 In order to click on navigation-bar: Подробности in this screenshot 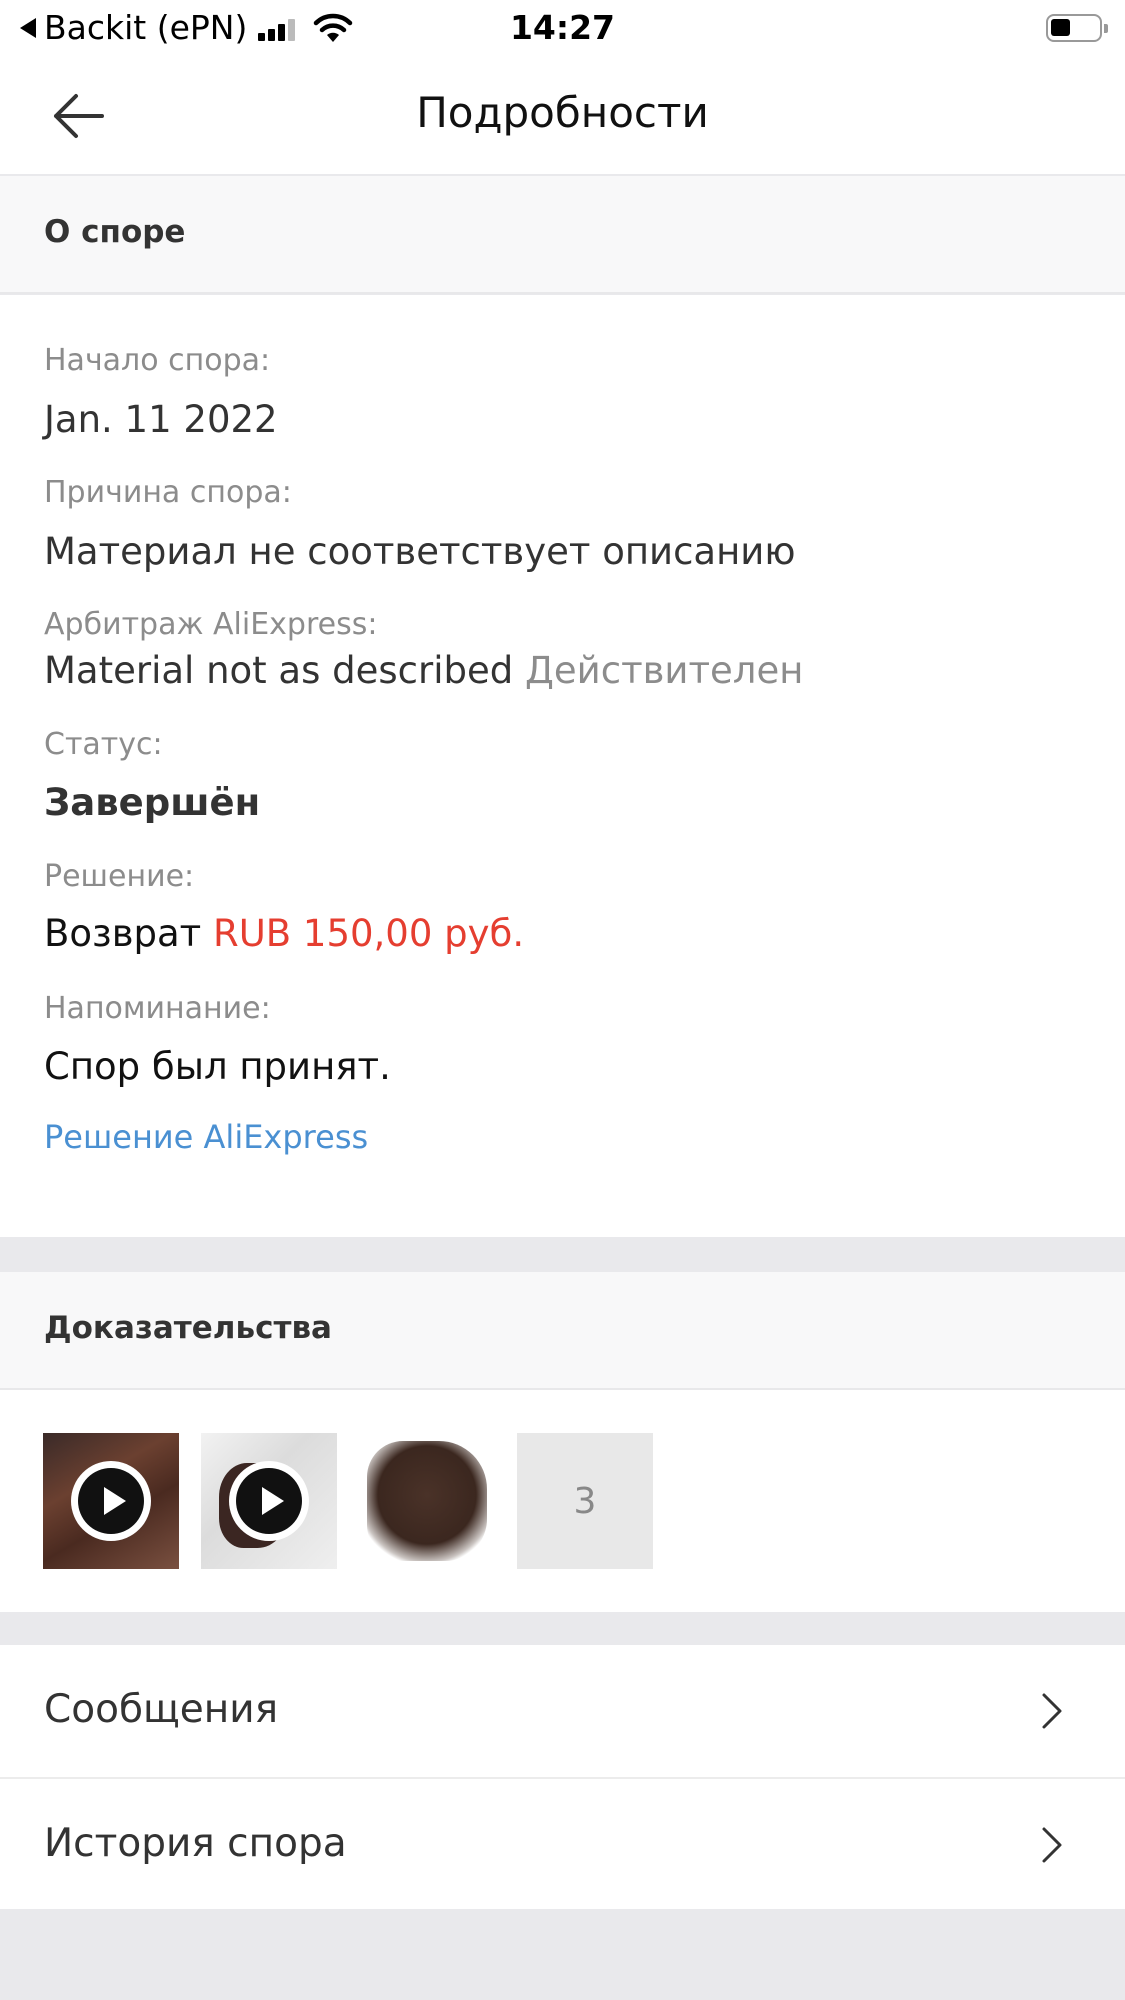, I will do `click(562, 116)`.